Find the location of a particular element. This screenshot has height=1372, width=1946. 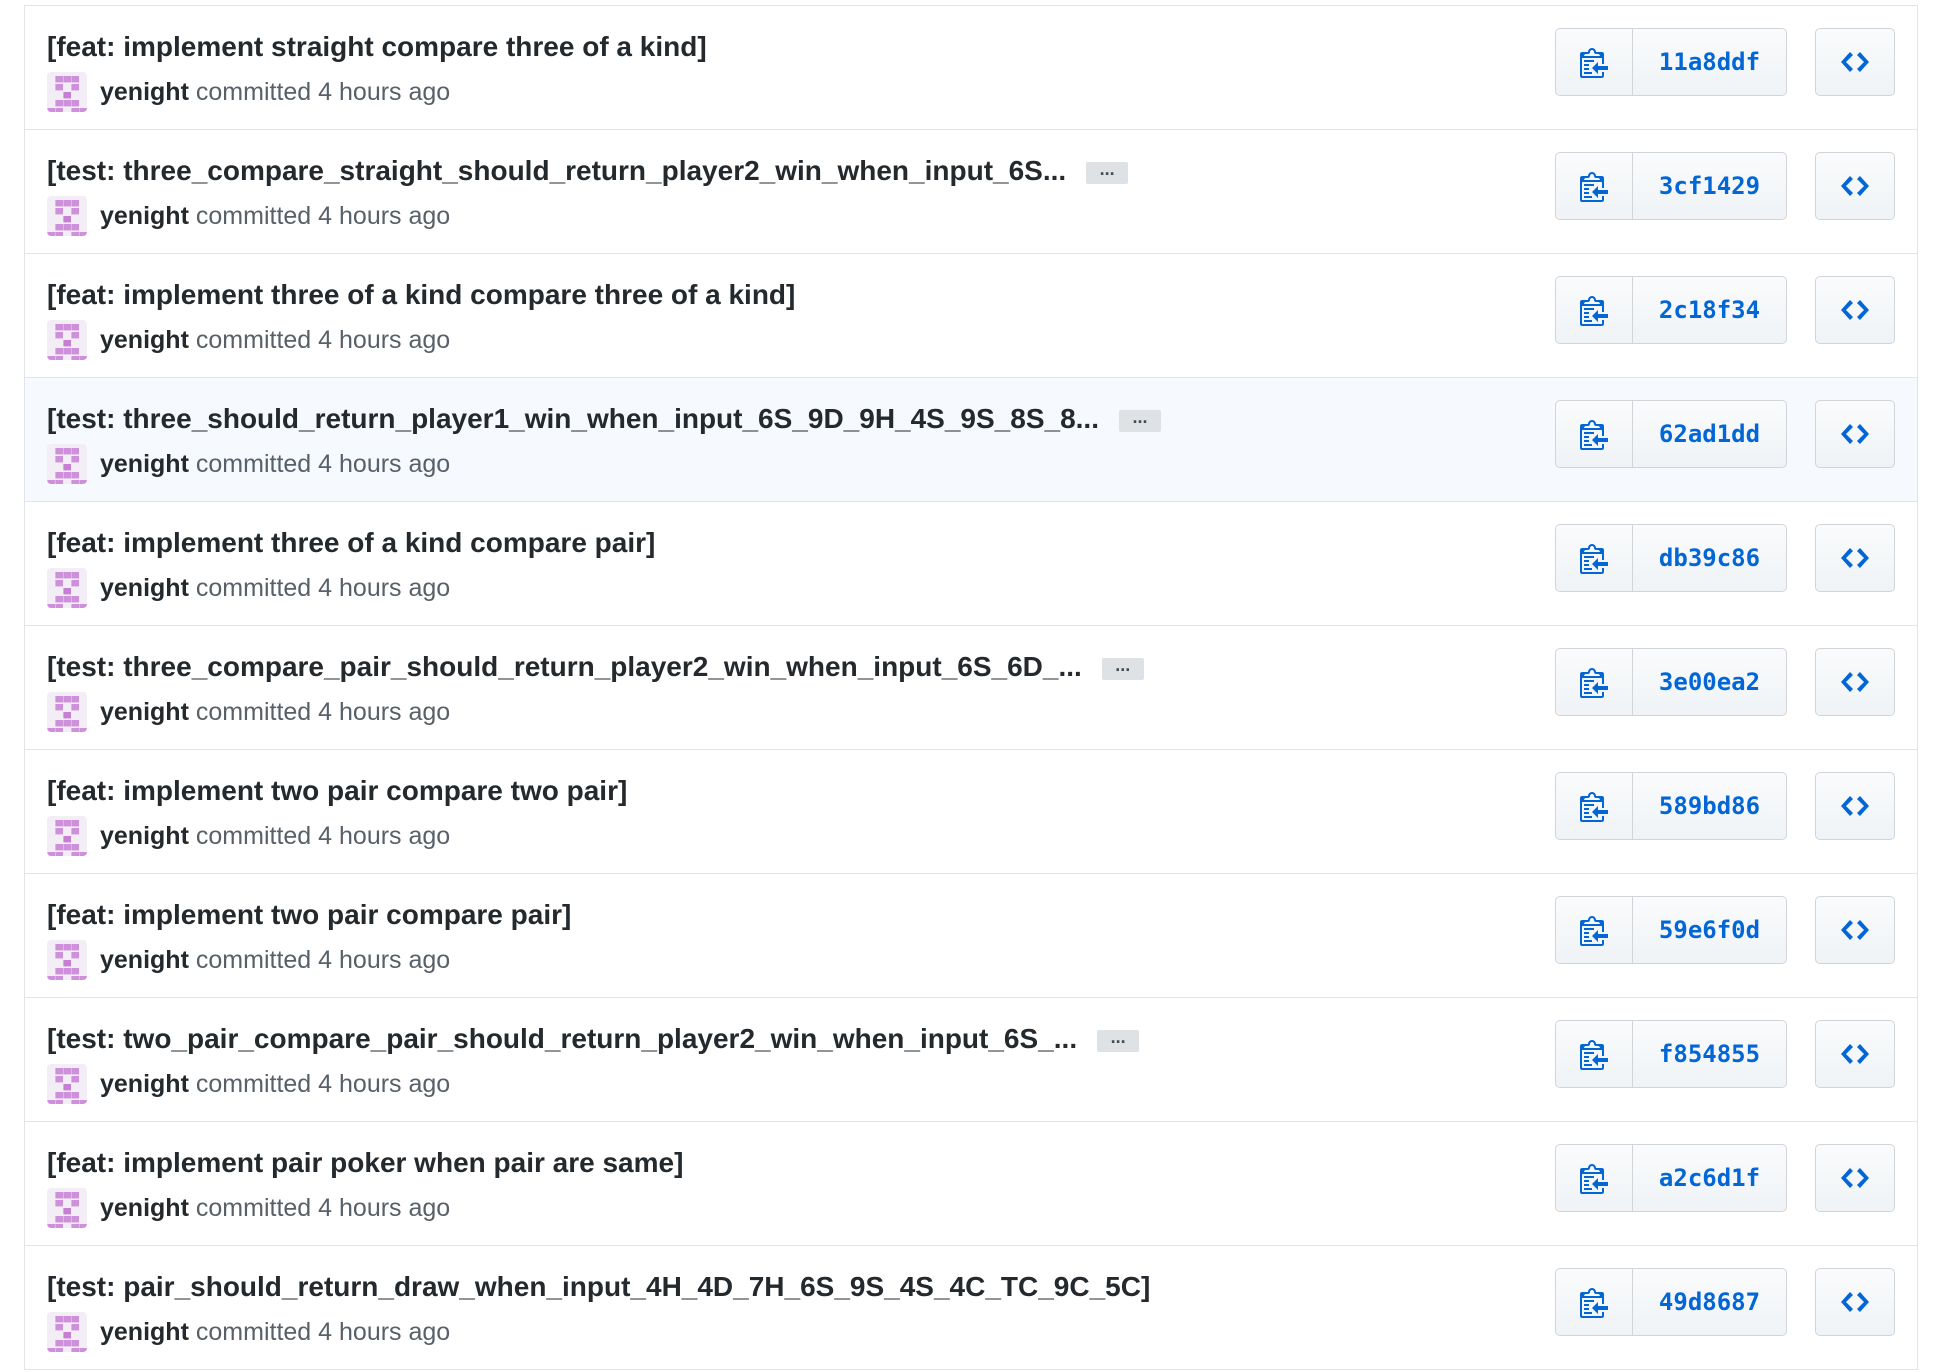

commit-sha-link: 62ad1dd is located at coordinates (1710, 434).